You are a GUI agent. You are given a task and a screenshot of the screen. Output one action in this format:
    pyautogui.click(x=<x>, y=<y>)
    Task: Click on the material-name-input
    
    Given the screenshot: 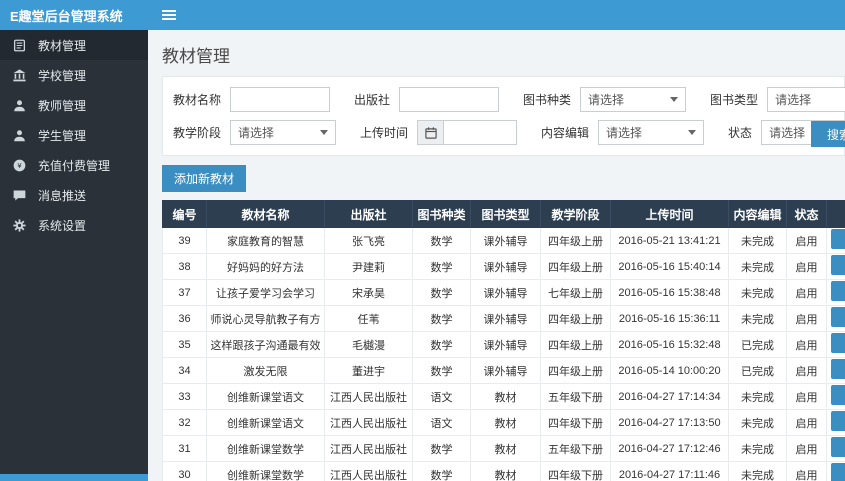 What is the action you would take?
    pyautogui.click(x=280, y=99)
    